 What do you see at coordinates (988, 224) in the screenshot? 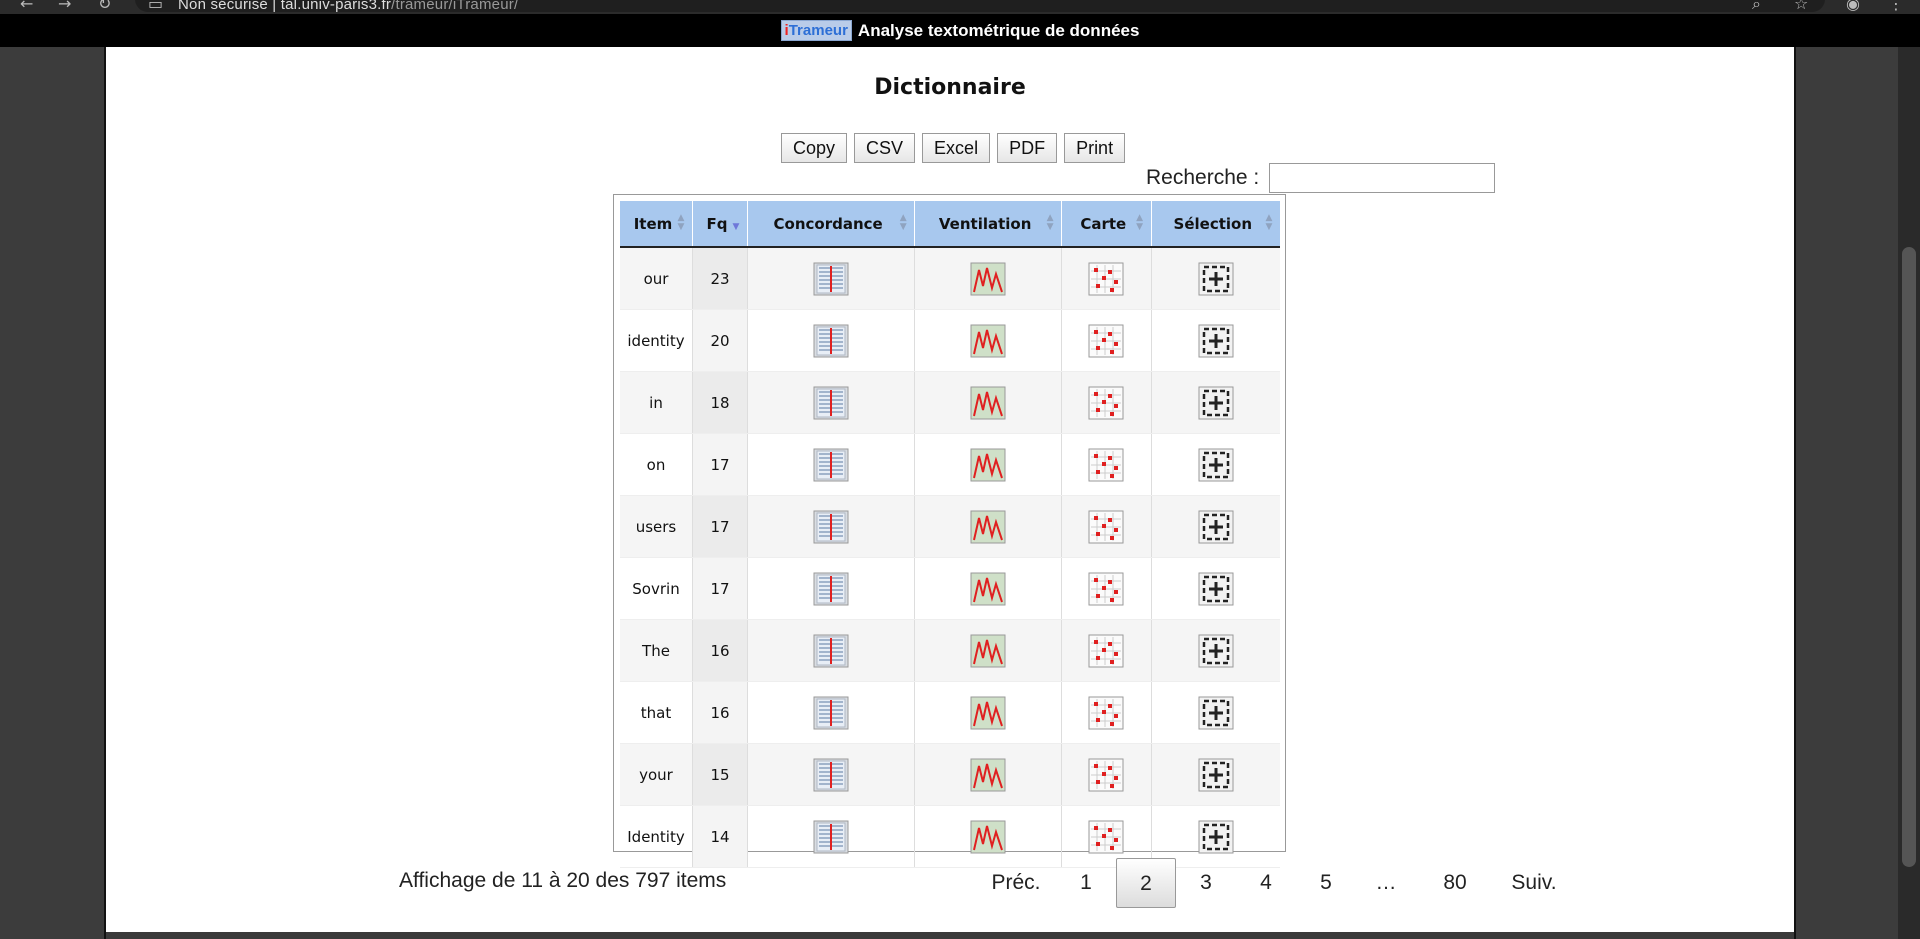
I see `column-header-ventilation: Ventilation ▲ ▼` at bounding box center [988, 224].